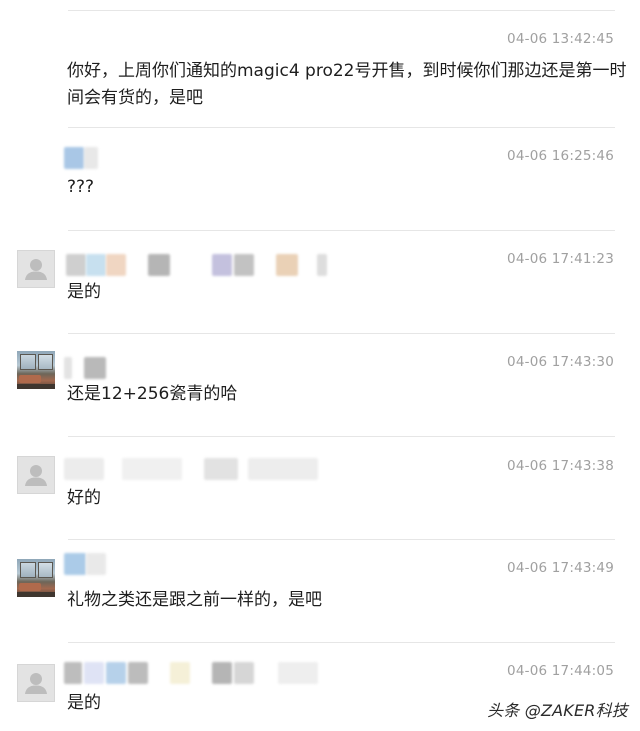 This screenshot has width=640, height=731. I want to click on comment-timestamp: 04-06 16:25:46, so click(560, 156).